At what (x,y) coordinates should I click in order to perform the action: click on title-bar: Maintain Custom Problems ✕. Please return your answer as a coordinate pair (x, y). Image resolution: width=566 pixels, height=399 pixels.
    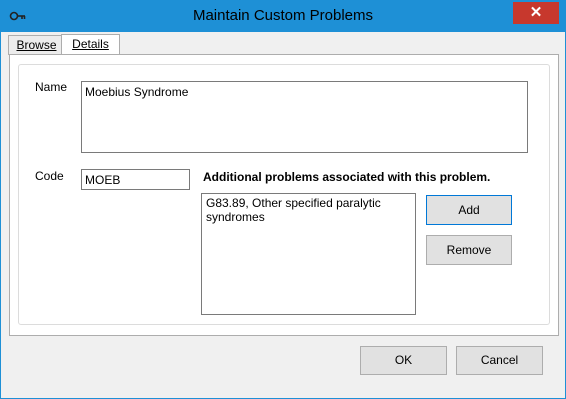
    Looking at the image, I should click on (283, 16).